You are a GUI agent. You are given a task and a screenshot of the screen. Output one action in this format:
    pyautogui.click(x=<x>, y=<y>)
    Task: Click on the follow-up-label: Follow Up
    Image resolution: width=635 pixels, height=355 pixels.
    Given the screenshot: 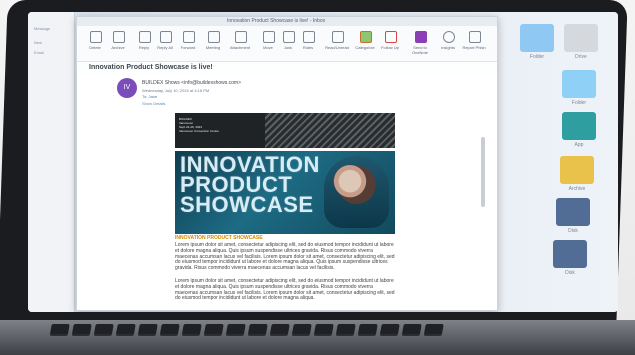 What is the action you would take?
    pyautogui.click(x=390, y=47)
    